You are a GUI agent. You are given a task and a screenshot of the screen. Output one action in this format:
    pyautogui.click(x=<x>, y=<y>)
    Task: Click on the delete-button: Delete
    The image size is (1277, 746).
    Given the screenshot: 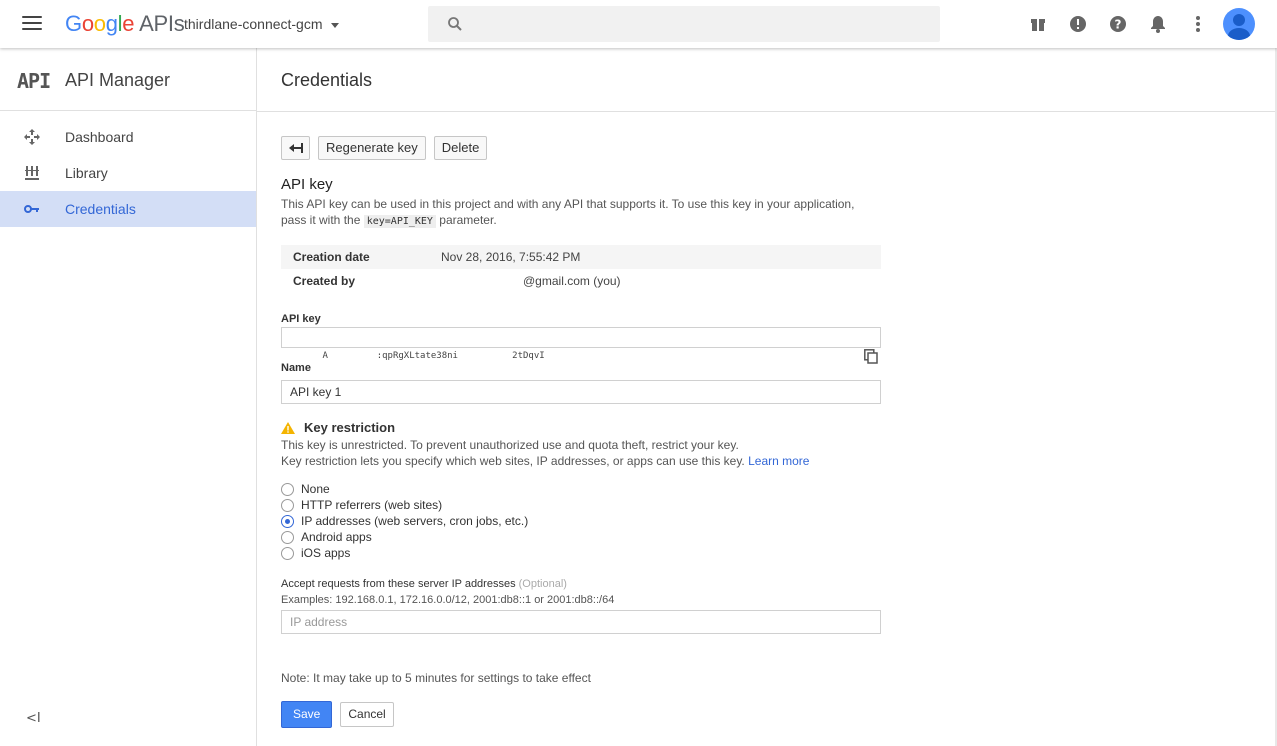 What is the action you would take?
    pyautogui.click(x=460, y=148)
    